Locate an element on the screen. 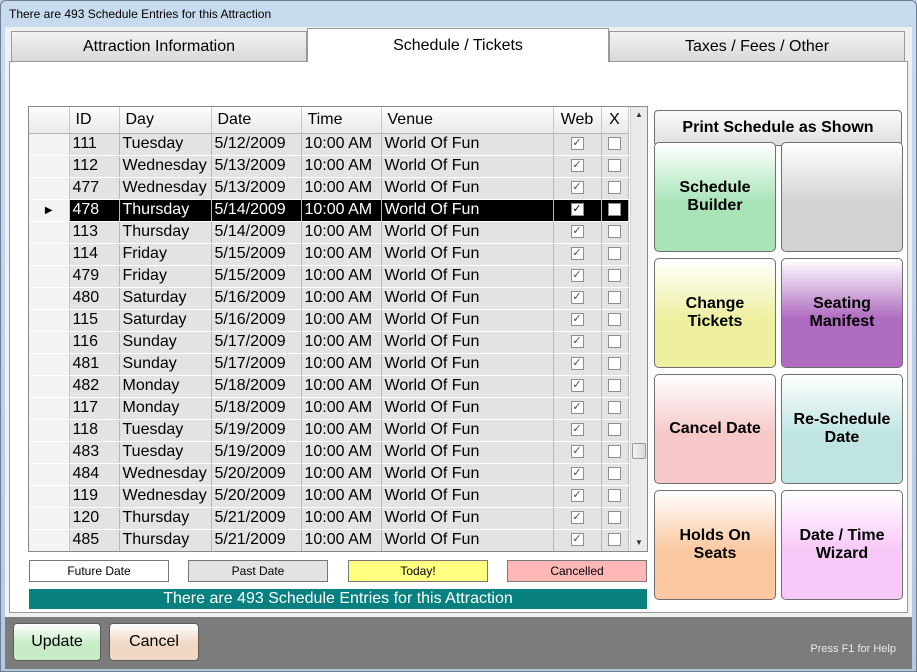 The width and height of the screenshot is (917, 672). cancel-button: Cancel is located at coordinates (154, 642).